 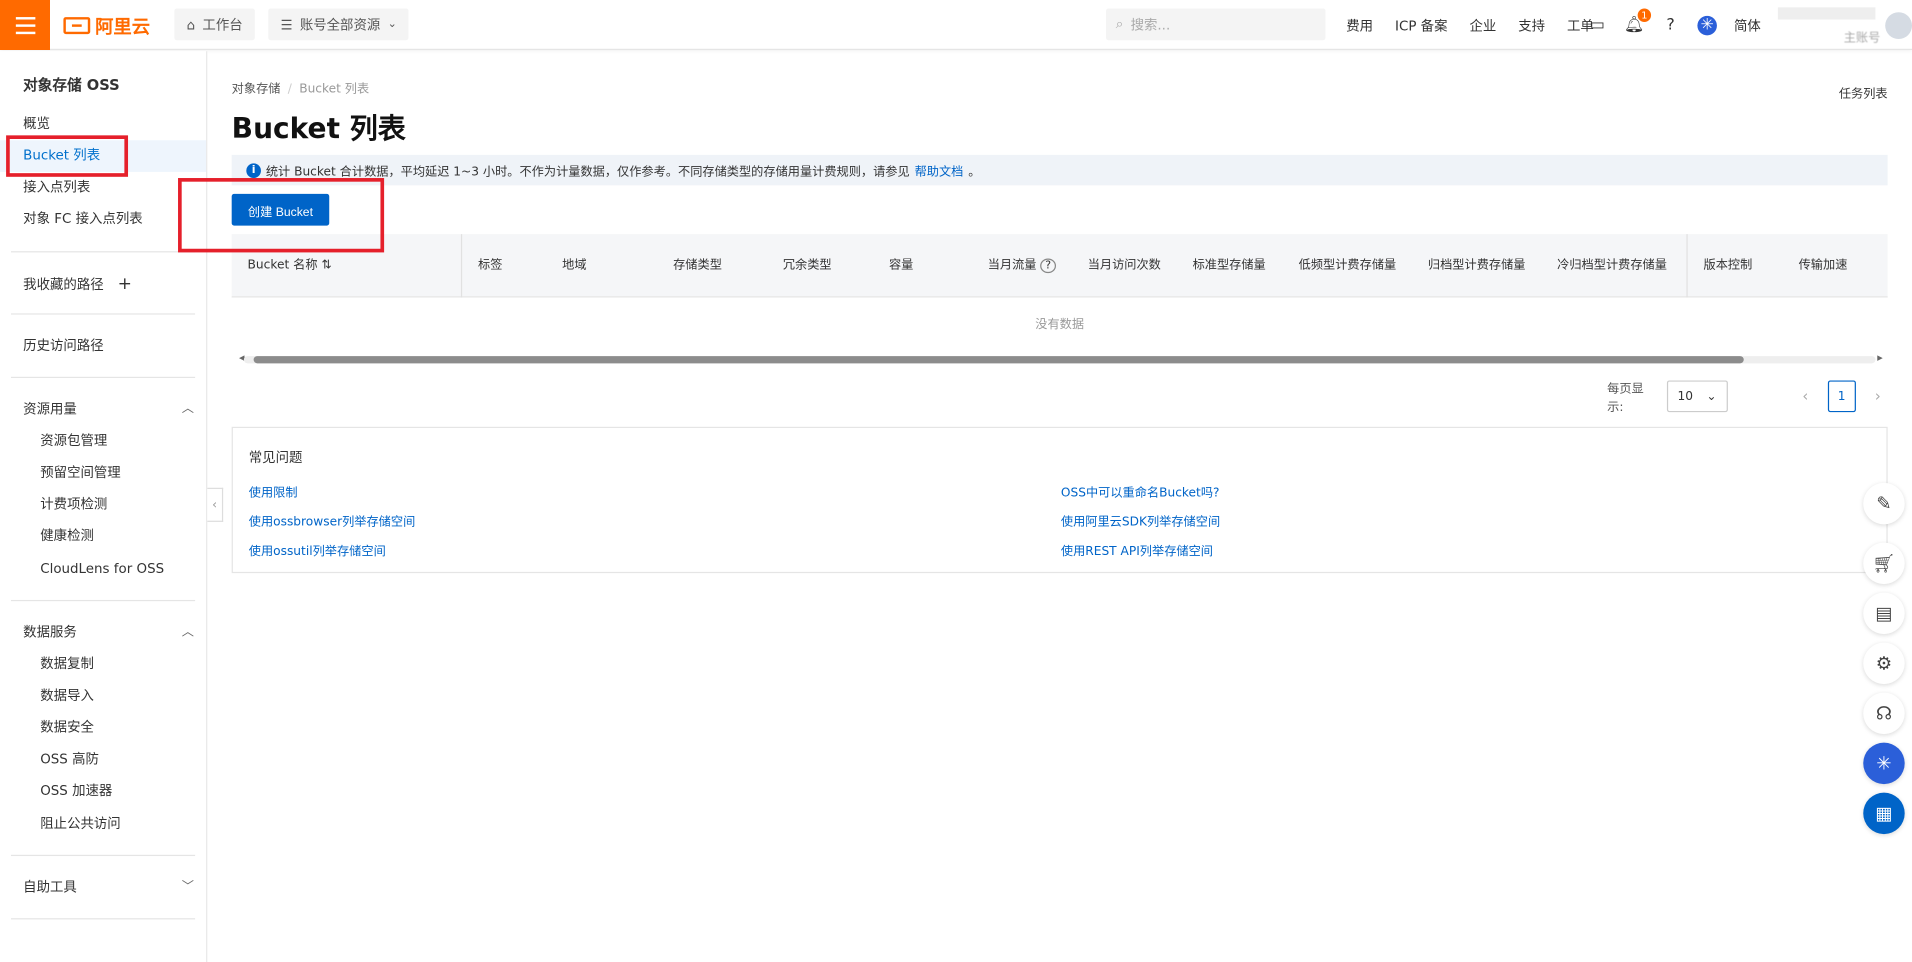 I want to click on chevron-up-icon: ︿, so click(x=187, y=409).